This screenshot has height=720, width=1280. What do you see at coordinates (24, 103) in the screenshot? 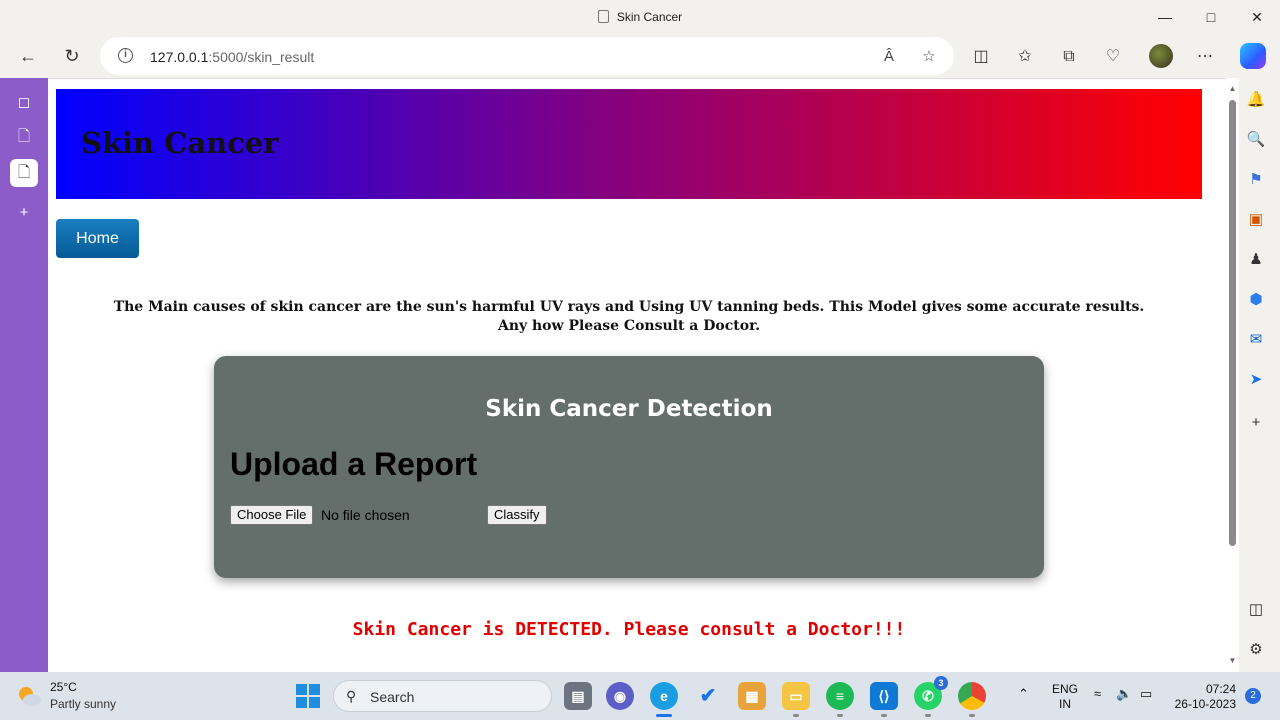
I see `tab-actions-icon: ◻` at bounding box center [24, 103].